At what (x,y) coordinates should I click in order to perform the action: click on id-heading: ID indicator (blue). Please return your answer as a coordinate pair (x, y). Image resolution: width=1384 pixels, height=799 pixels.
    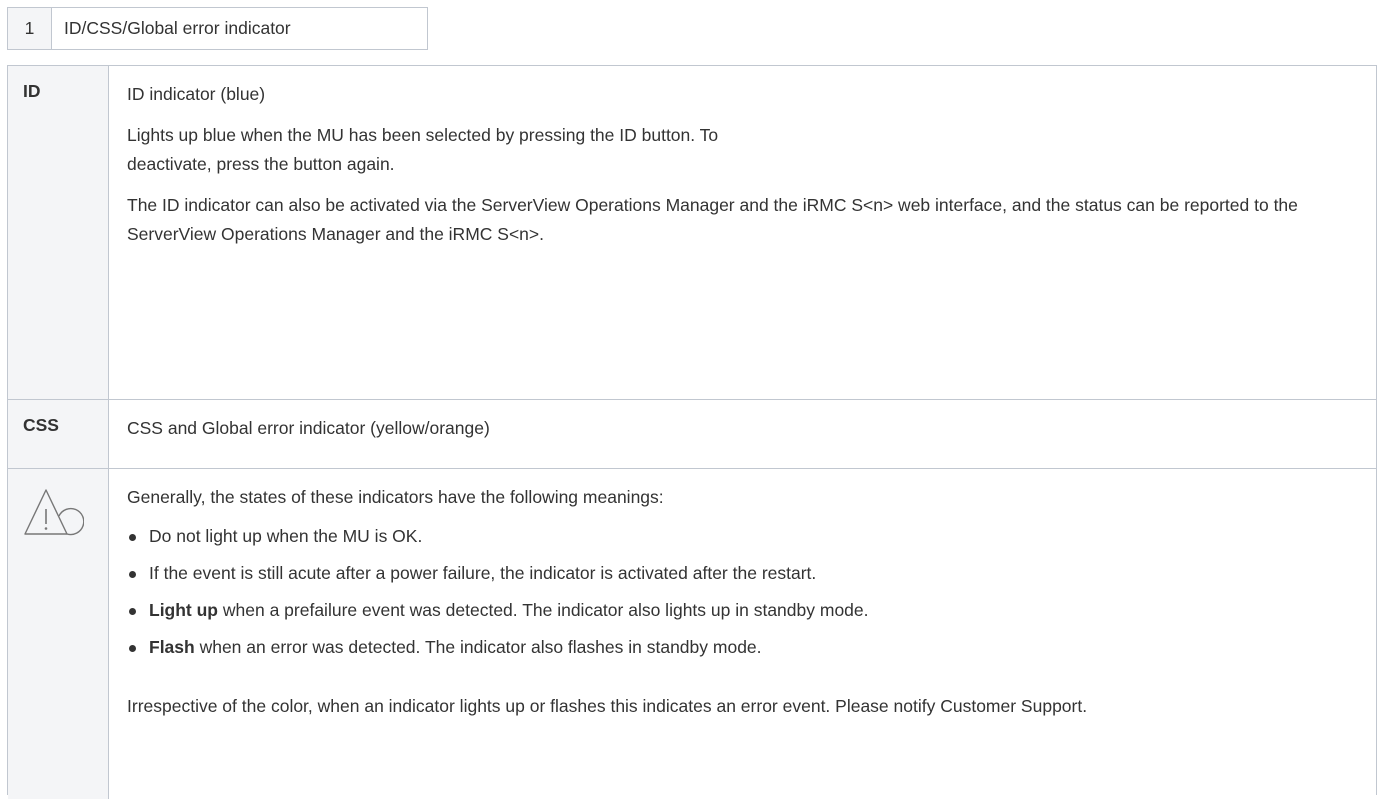
    Looking at the image, I should click on (196, 94).